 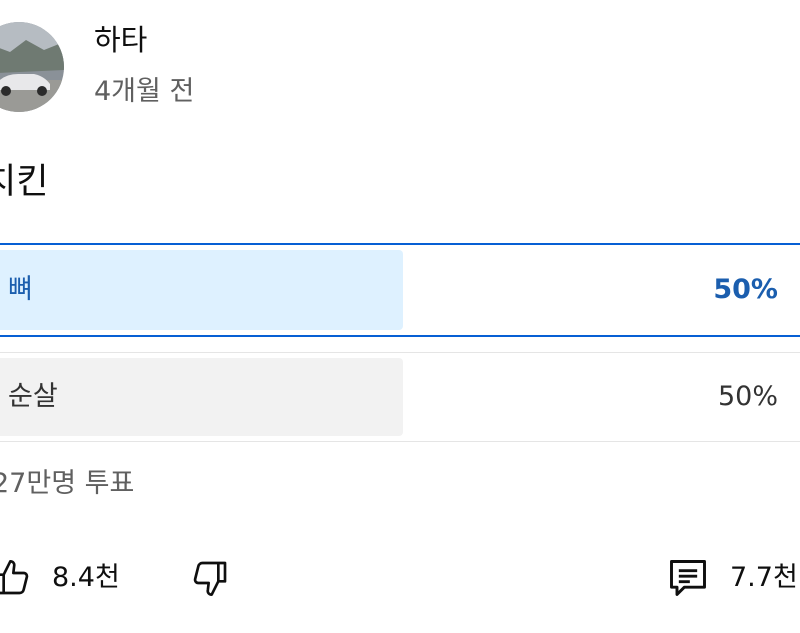 I want to click on poll-option-label: 순살, so click(x=33, y=396).